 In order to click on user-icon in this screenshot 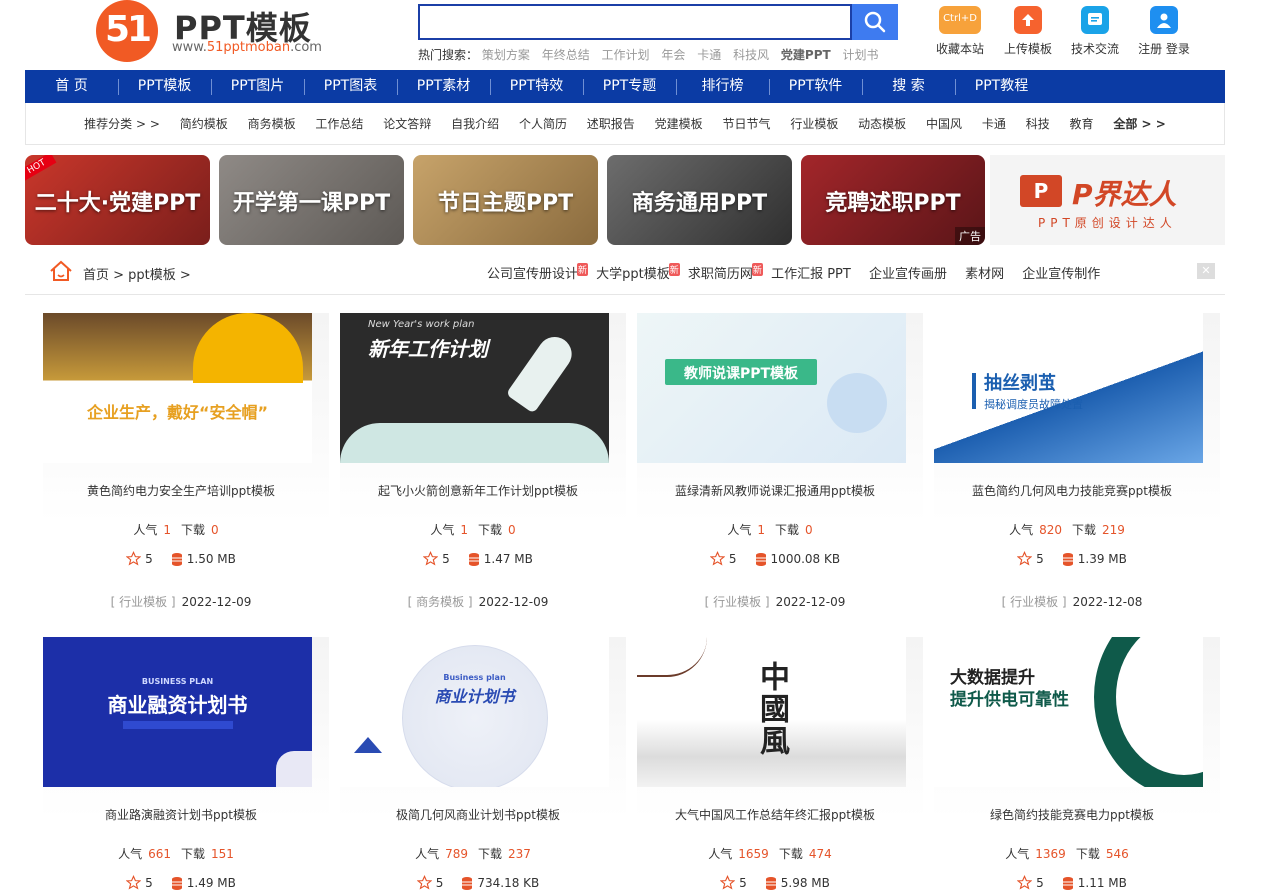, I will do `click(1164, 20)`.